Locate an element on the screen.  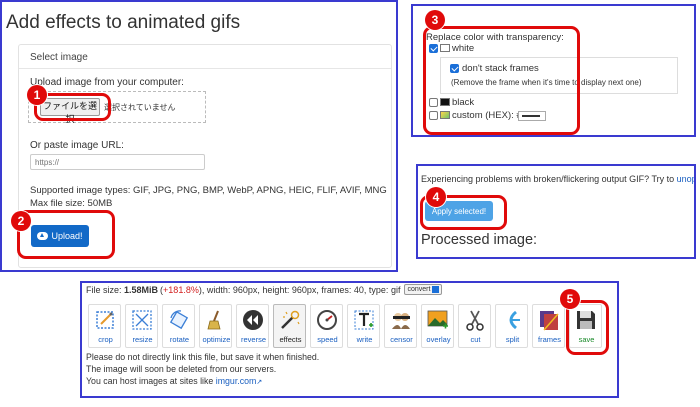
unoptimize-link: unop is located at coordinates (685, 179).